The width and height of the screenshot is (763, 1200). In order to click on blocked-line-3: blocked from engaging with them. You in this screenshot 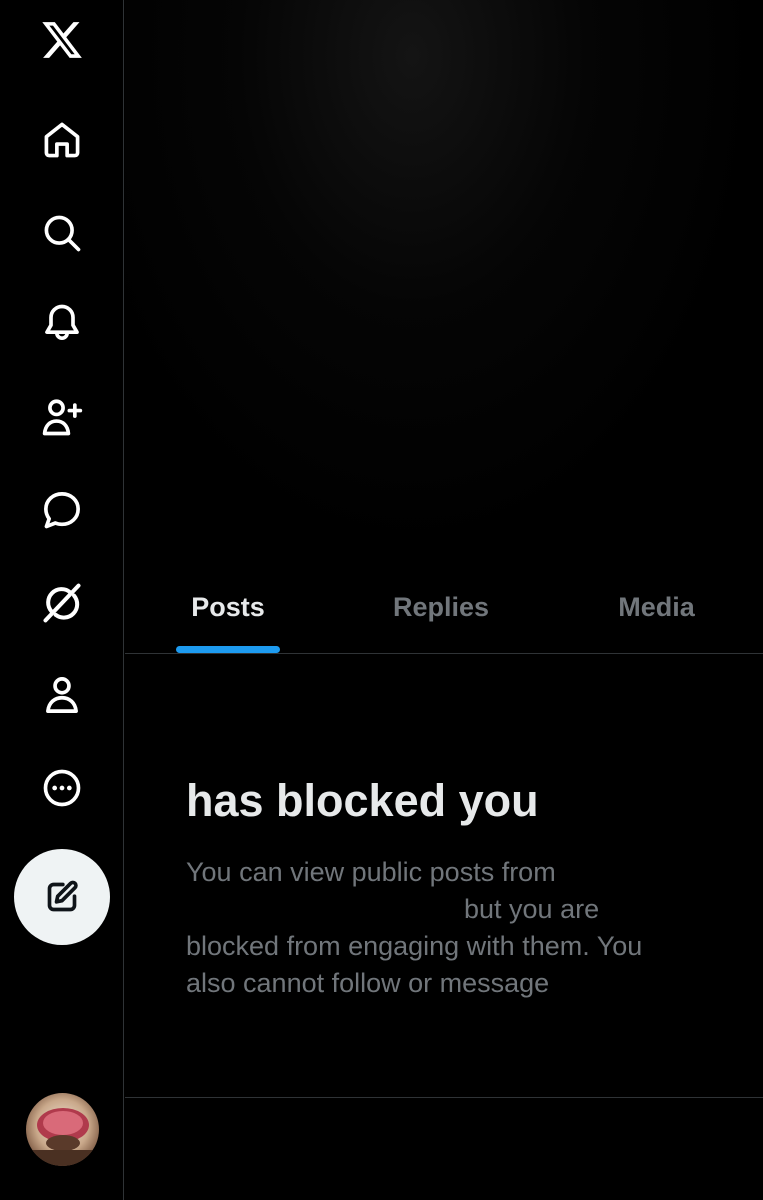, I will do `click(414, 946)`.